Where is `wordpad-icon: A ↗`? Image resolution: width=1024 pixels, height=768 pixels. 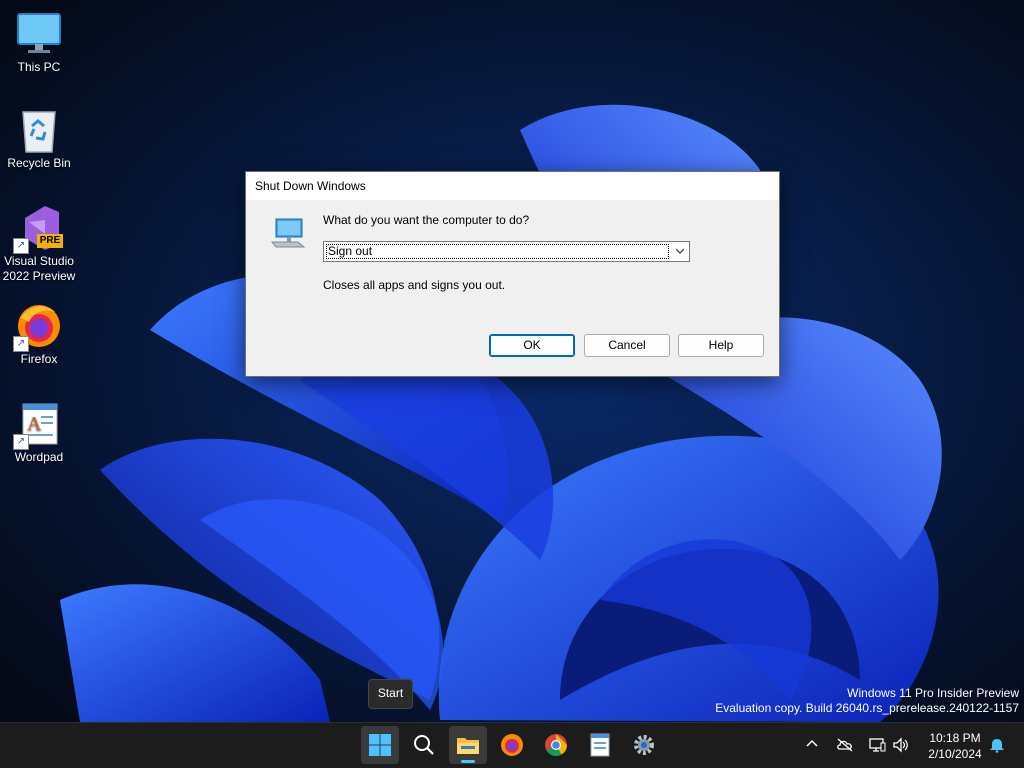 wordpad-icon: A ↗ is located at coordinates (38, 425).